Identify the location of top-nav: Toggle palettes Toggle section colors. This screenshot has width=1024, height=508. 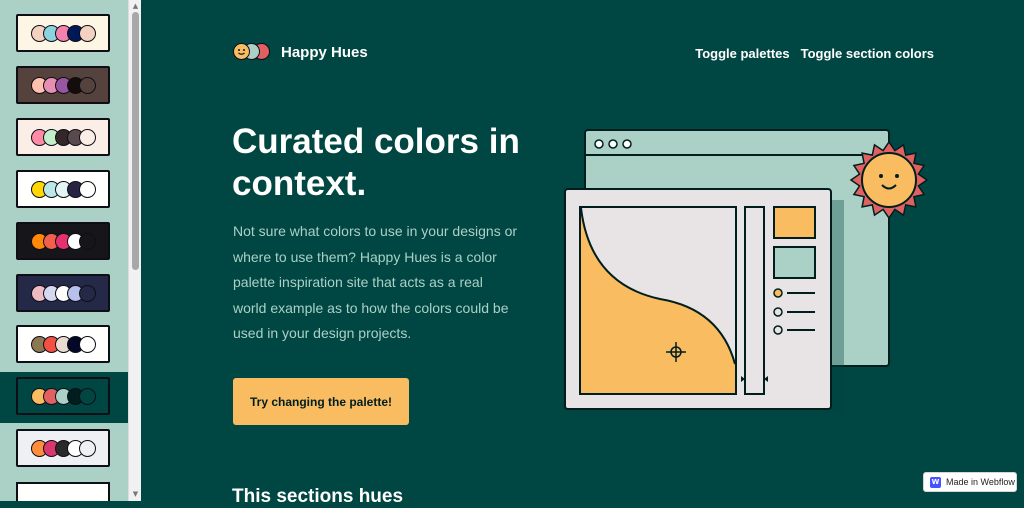
(814, 53).